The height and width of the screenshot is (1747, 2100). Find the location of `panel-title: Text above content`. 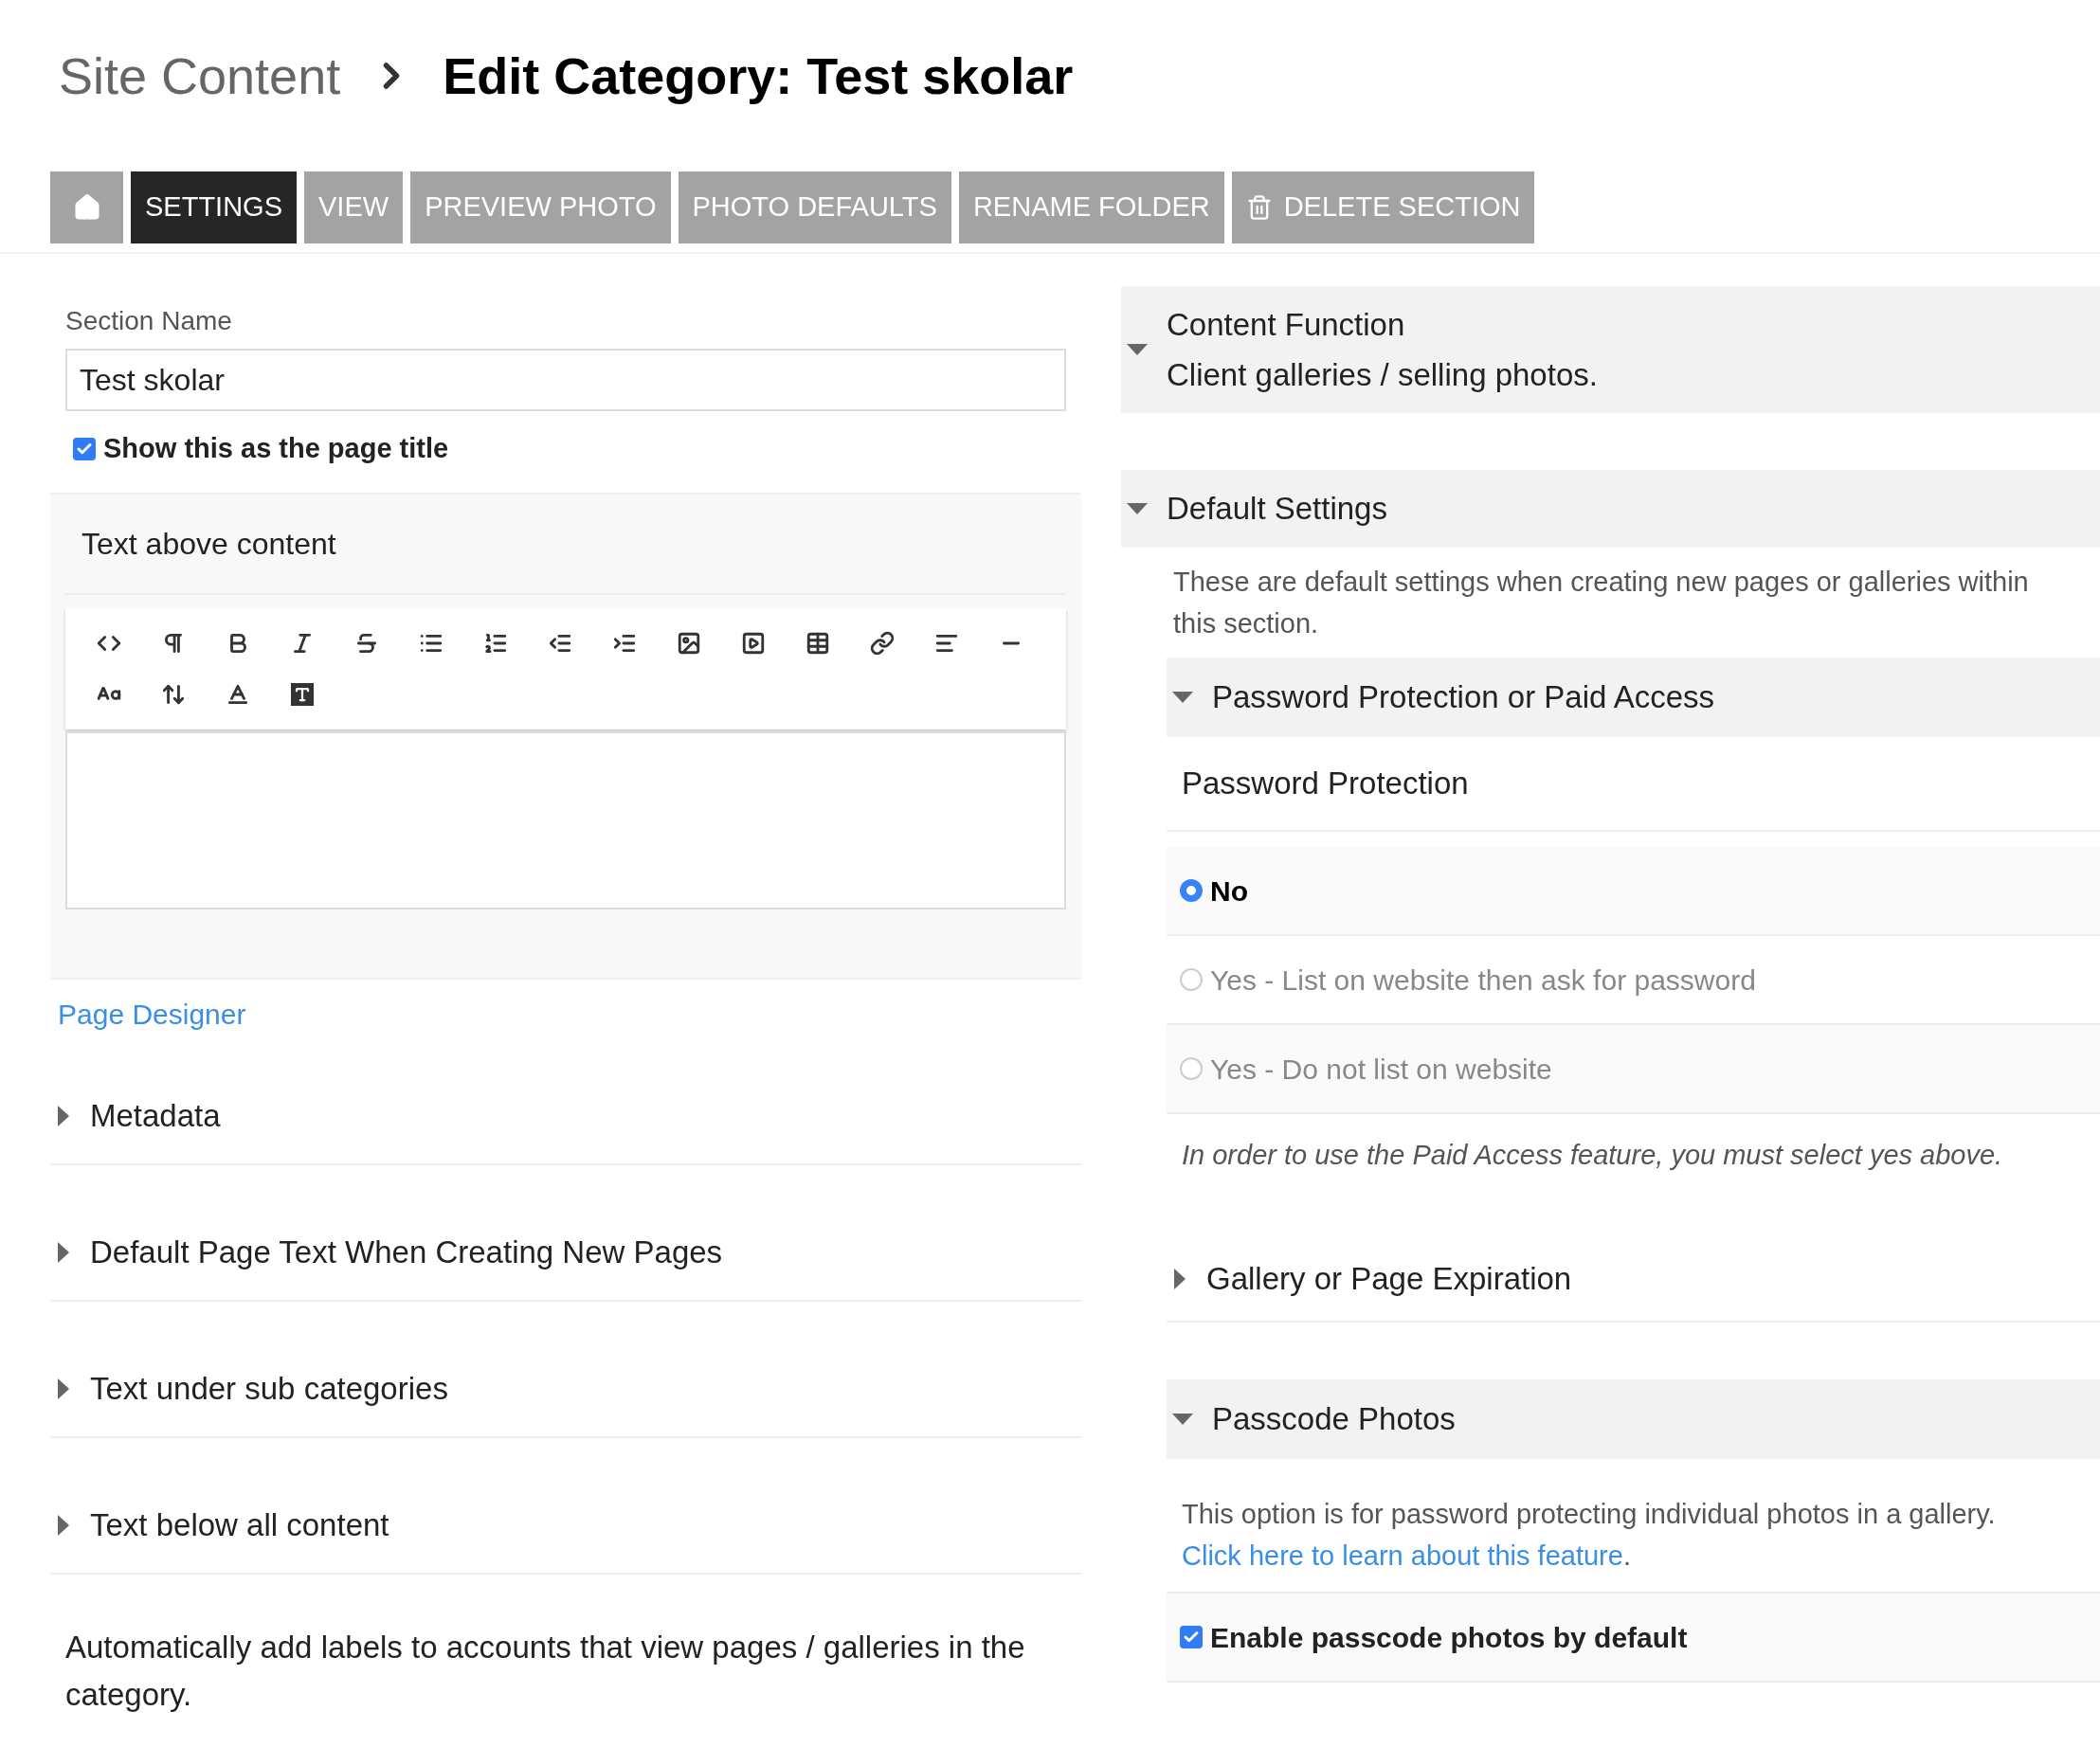

panel-title: Text above content is located at coordinates (565, 545).